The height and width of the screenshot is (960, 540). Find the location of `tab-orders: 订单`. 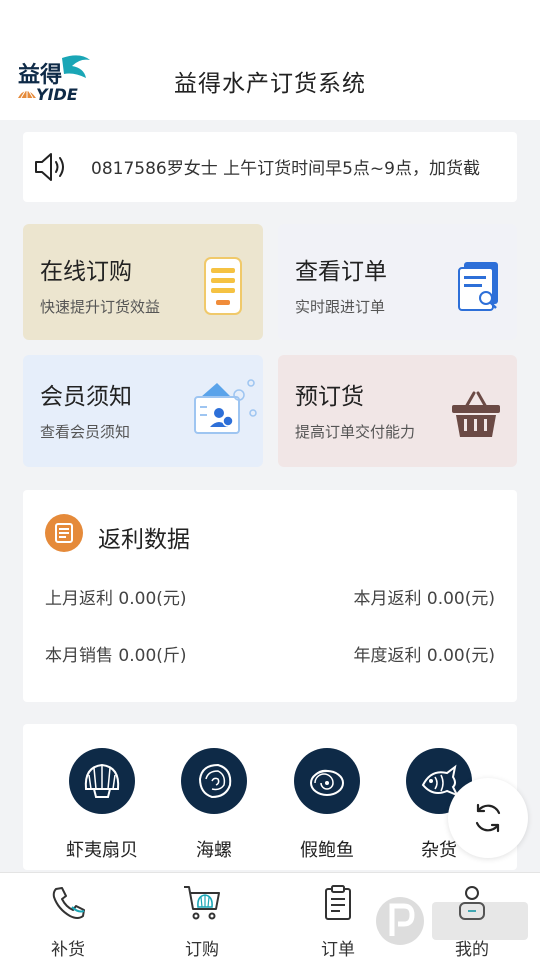

tab-orders: 订单 is located at coordinates (338, 921).